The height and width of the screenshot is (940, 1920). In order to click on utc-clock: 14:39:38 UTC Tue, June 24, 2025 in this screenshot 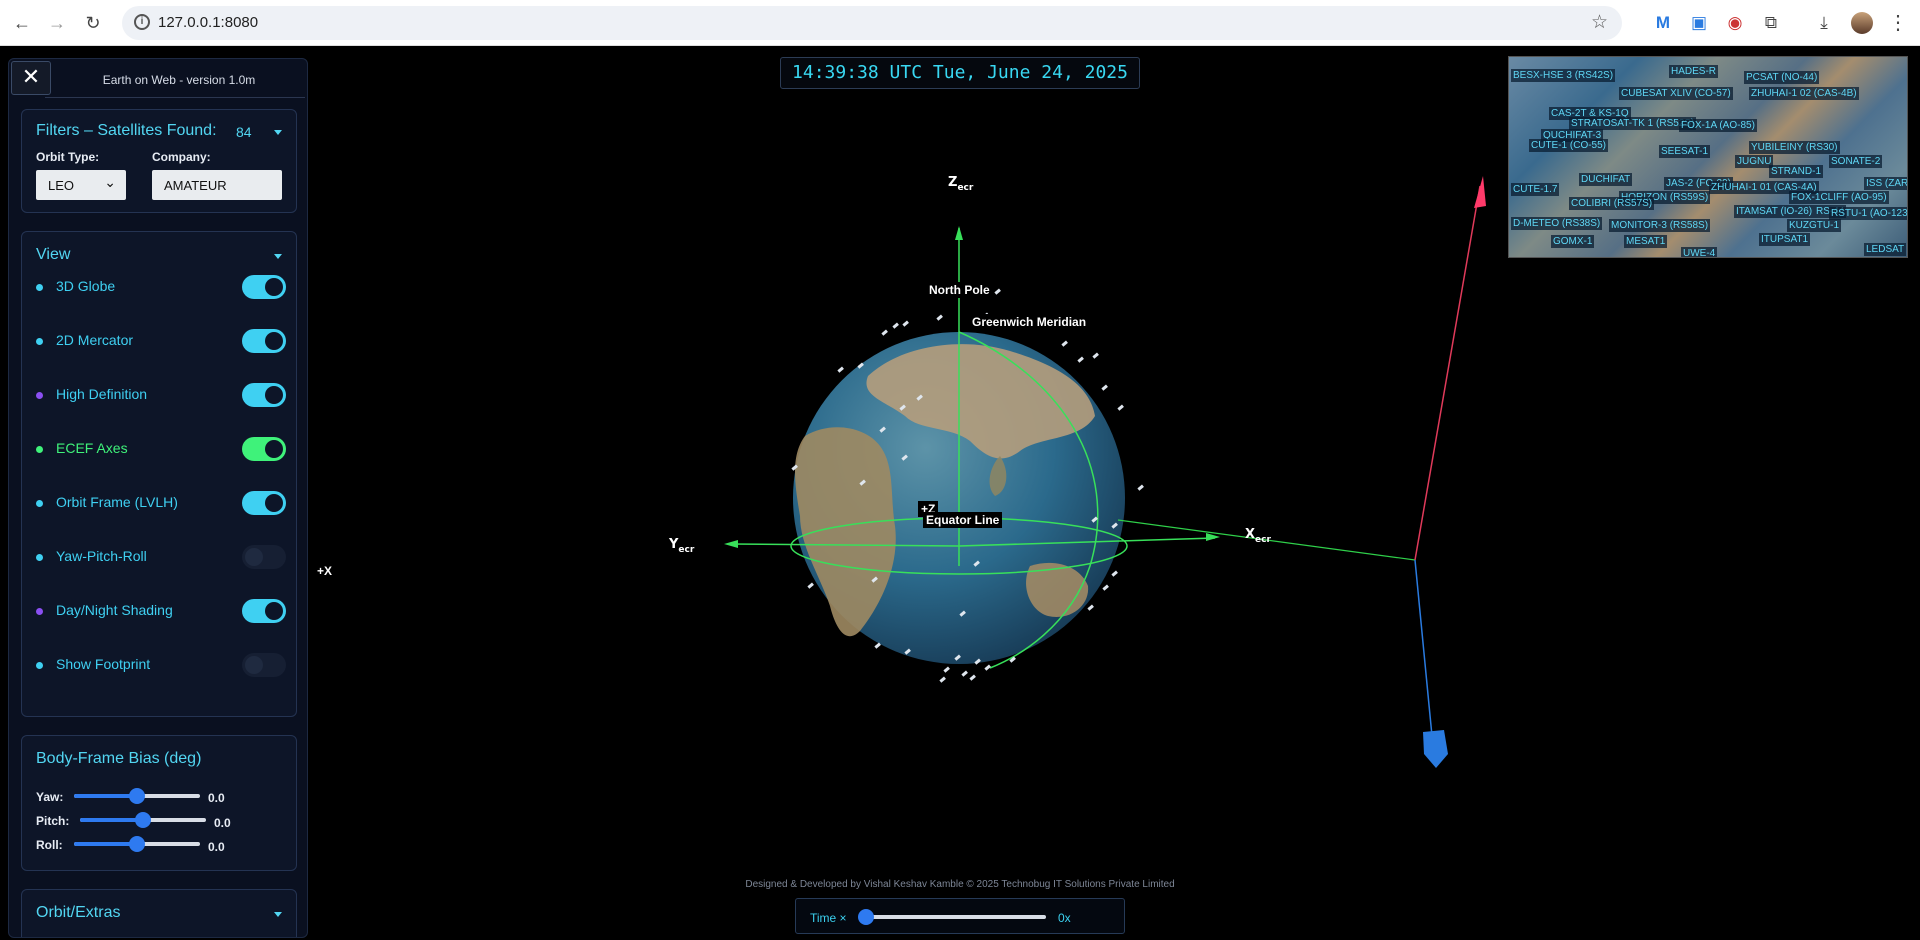, I will do `click(960, 73)`.